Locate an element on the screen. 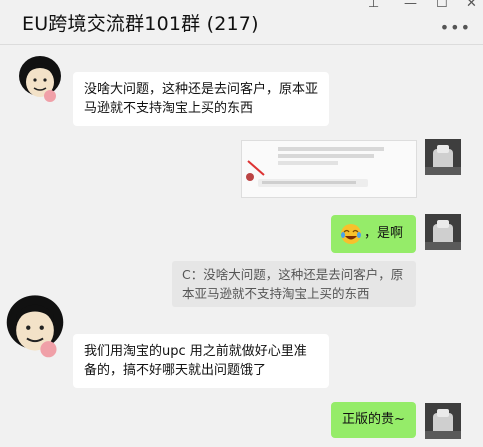  message-text: 正版的贵~ is located at coordinates (373, 419).